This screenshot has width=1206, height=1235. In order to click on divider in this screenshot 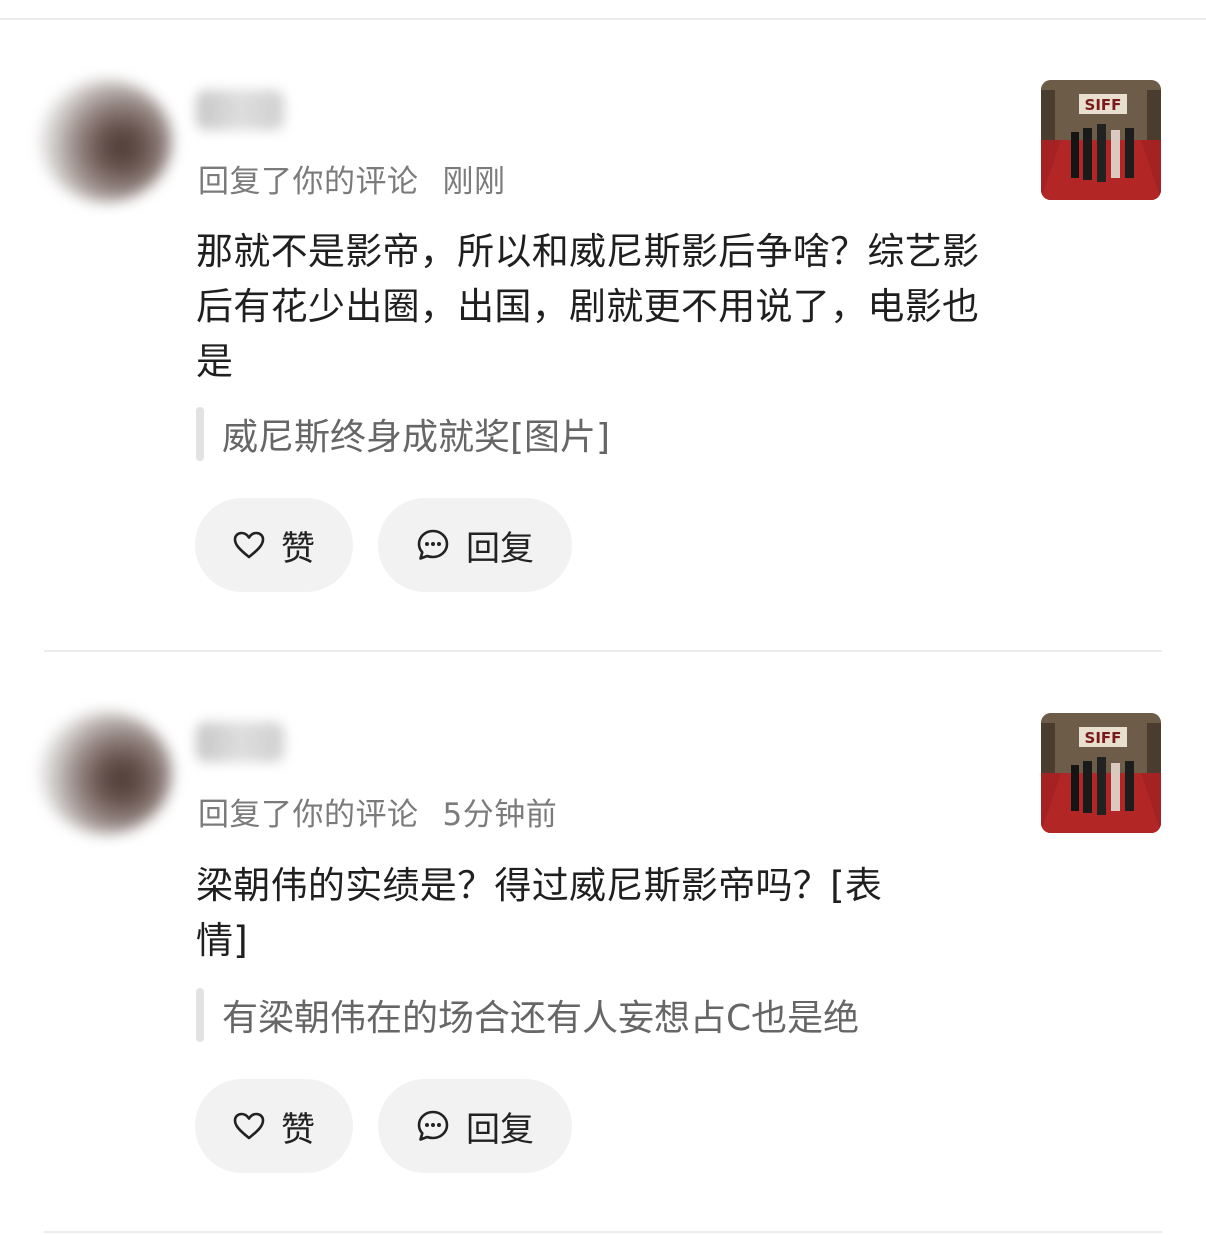, I will do `click(603, 1232)`.